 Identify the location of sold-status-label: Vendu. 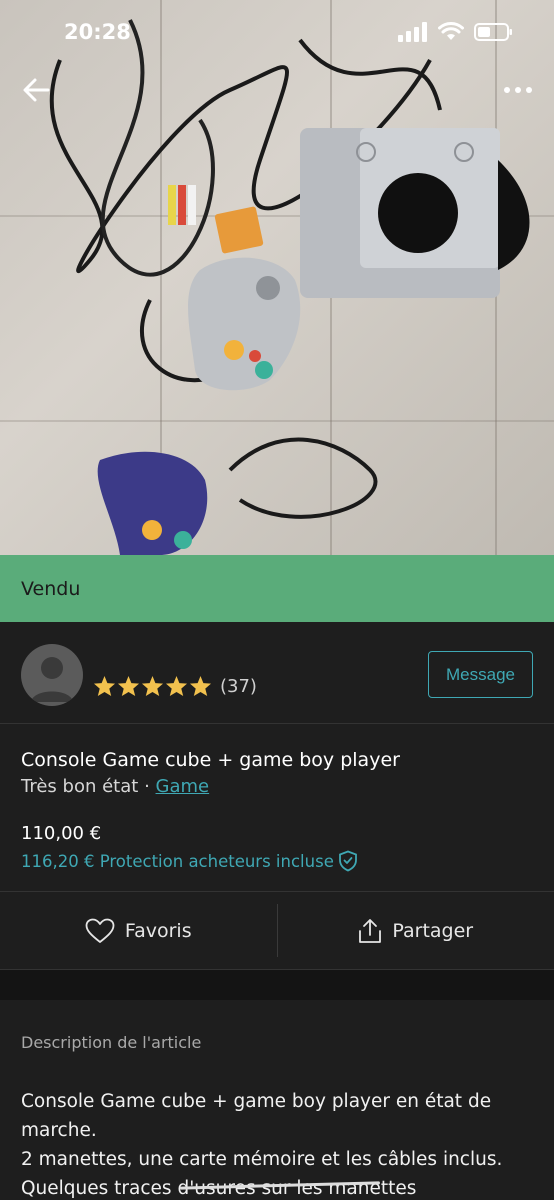
(51, 588).